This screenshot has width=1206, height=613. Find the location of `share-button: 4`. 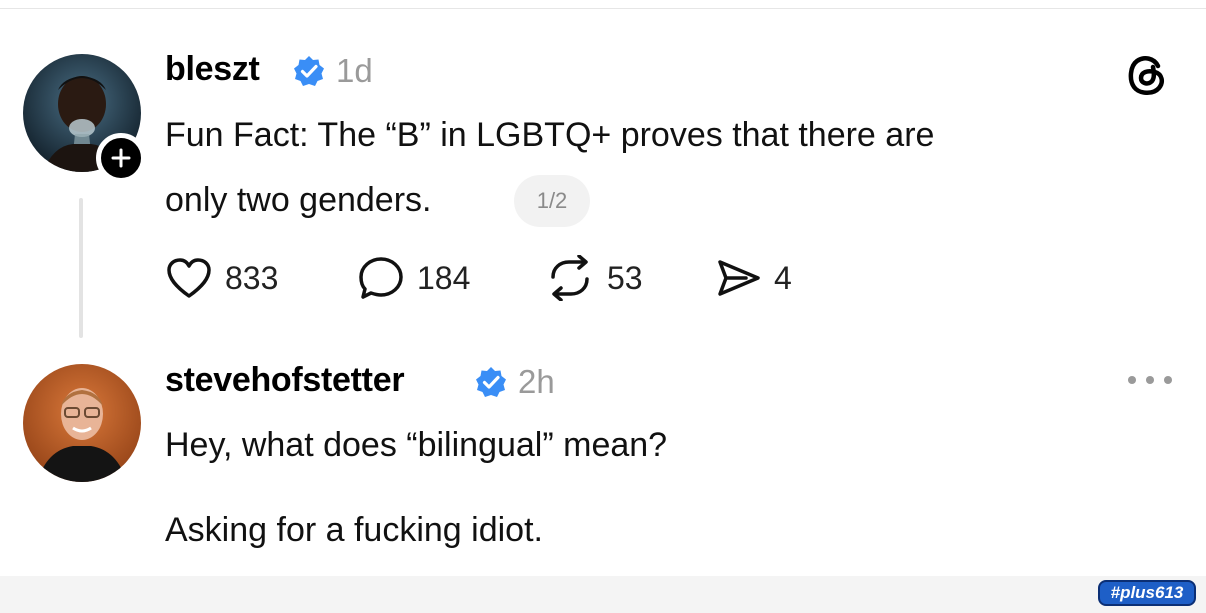

share-button: 4 is located at coordinates (754, 278).